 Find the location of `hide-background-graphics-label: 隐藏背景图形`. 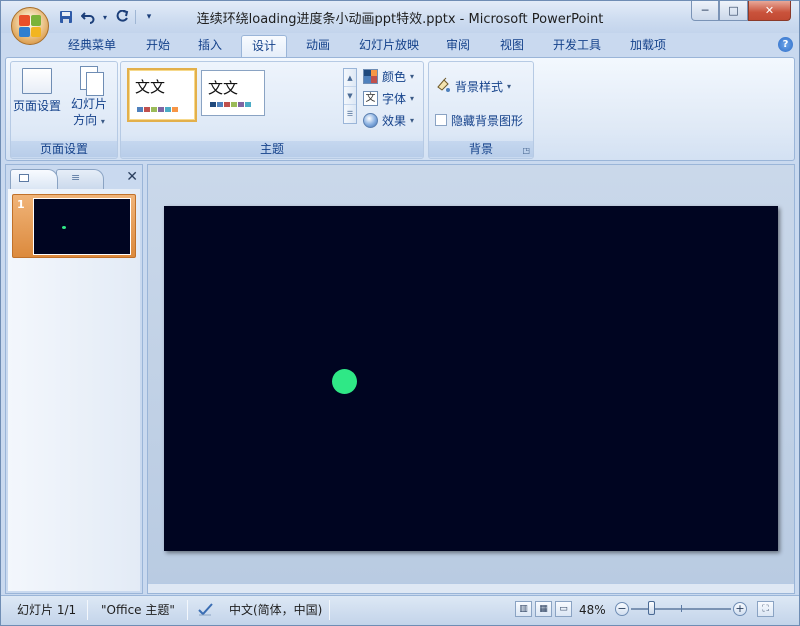

hide-background-graphics-label: 隐藏背景图形 is located at coordinates (487, 120).